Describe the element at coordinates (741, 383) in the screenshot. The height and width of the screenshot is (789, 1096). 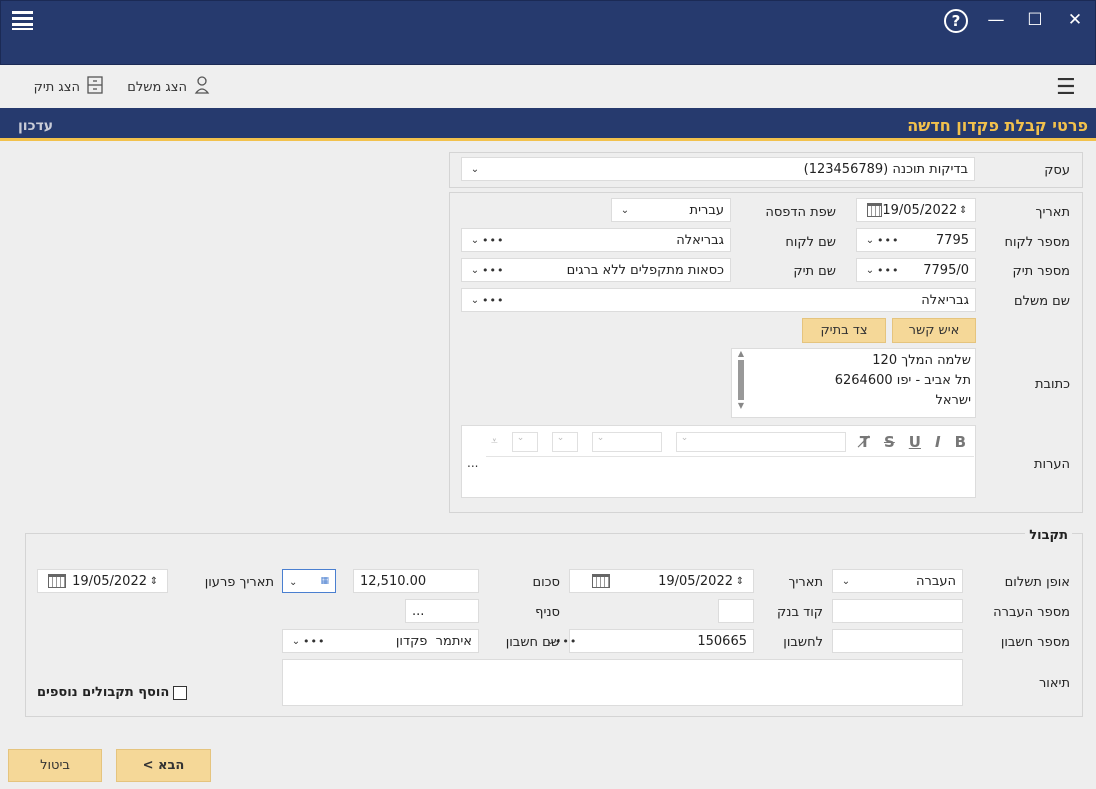
I see `address-scrollbar: ▲ ▼` at that location.